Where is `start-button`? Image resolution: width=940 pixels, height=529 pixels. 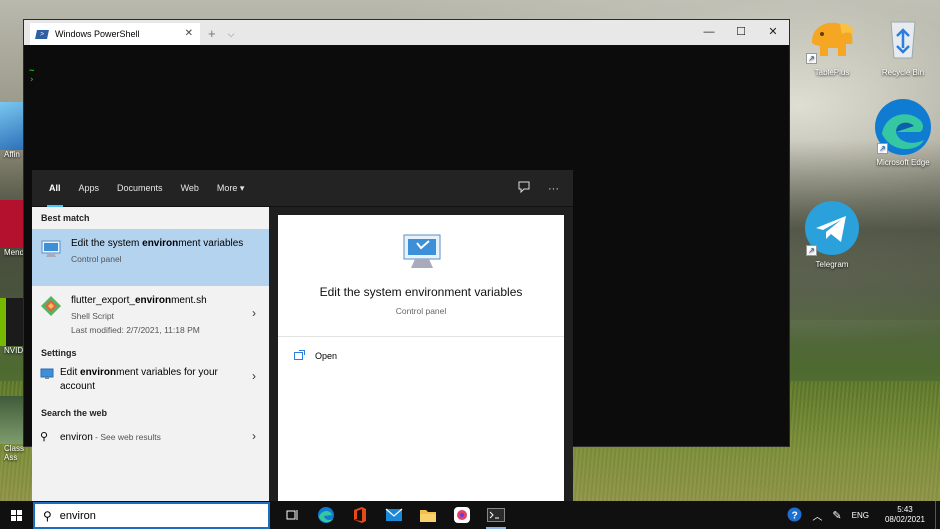 start-button is located at coordinates (16, 515).